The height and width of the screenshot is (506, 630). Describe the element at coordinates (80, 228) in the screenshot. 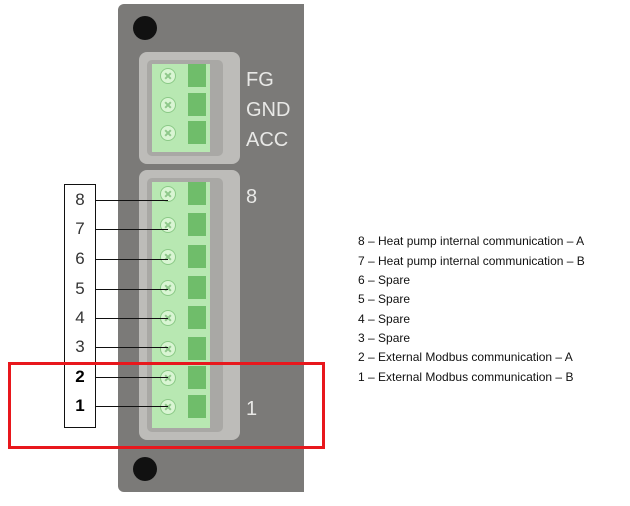

I see `pin-number-7: 7` at that location.